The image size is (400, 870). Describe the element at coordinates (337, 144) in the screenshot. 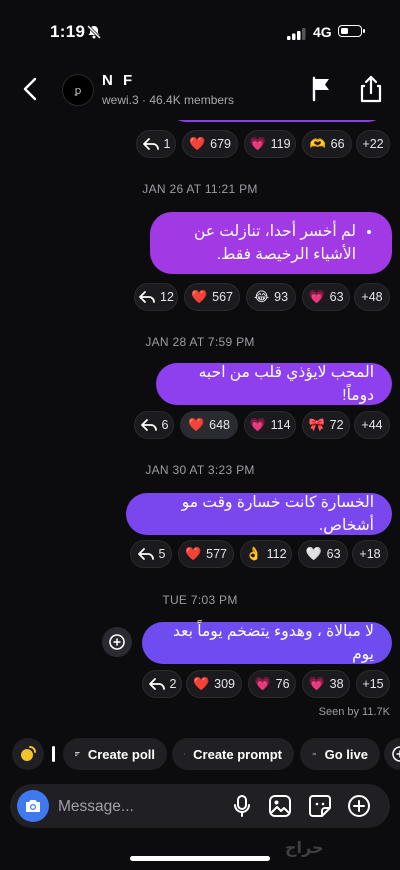

I see `reaction-count: 66` at that location.